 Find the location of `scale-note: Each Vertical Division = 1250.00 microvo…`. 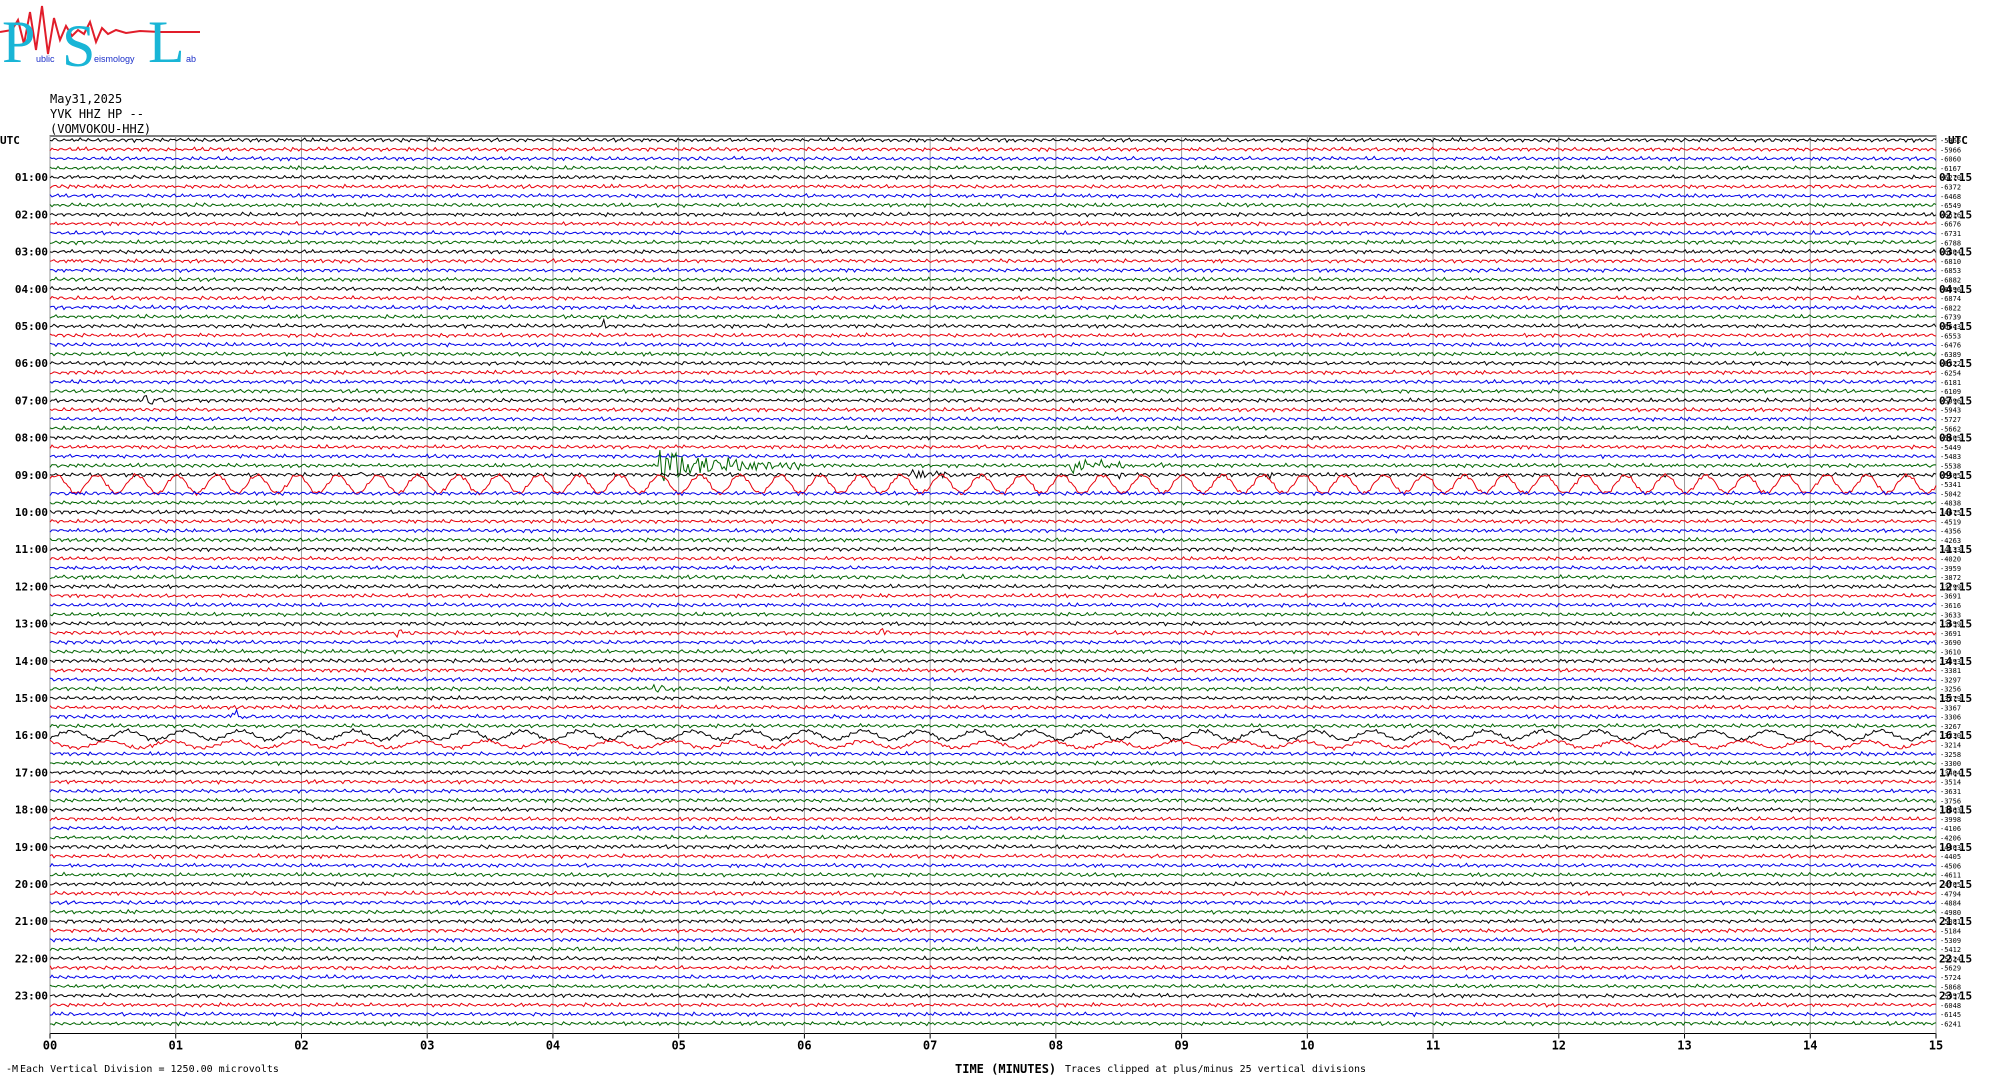

scale-note: Each Vertical Division = 1250.00 microvo… is located at coordinates (149, 1069).